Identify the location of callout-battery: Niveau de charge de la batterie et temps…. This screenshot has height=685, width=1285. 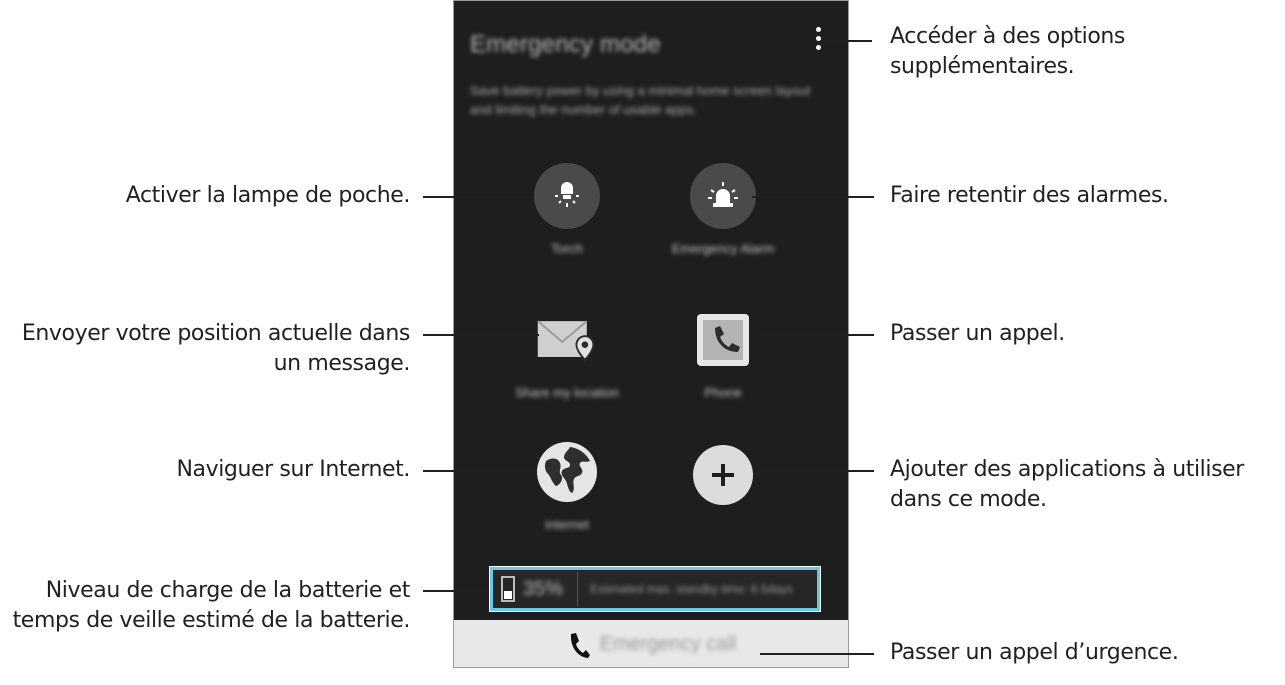
(211, 605).